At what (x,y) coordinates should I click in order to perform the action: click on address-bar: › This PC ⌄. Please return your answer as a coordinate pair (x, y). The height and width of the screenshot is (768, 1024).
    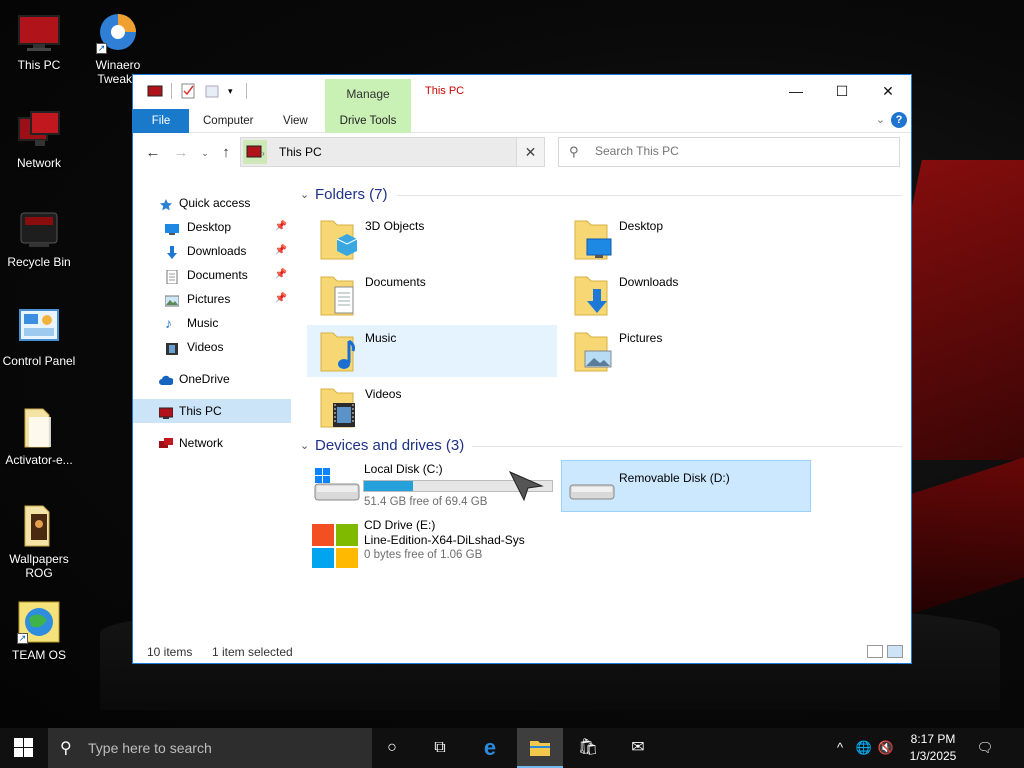
    Looking at the image, I should click on (392, 152).